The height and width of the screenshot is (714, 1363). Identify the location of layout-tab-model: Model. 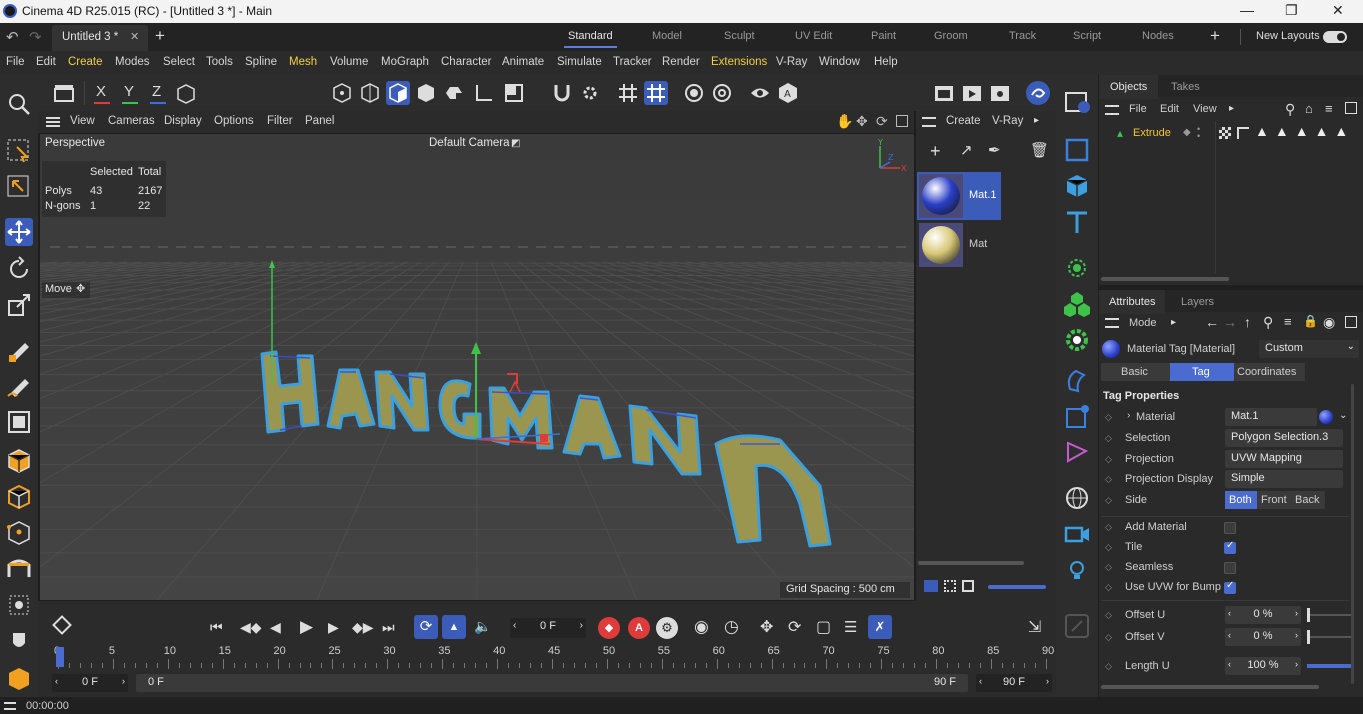
(667, 36).